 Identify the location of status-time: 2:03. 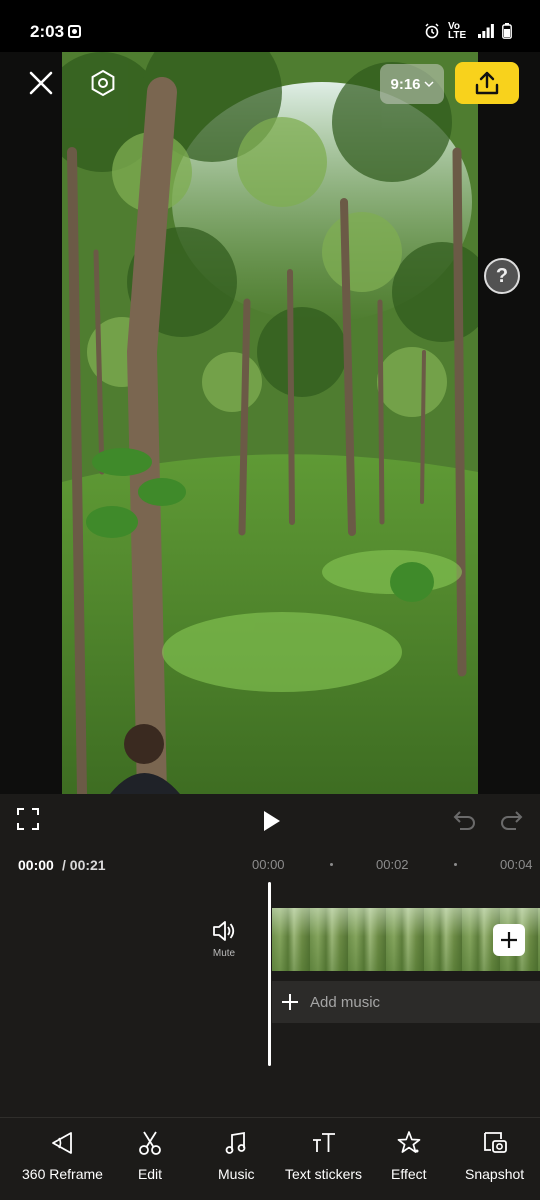
(47, 31).